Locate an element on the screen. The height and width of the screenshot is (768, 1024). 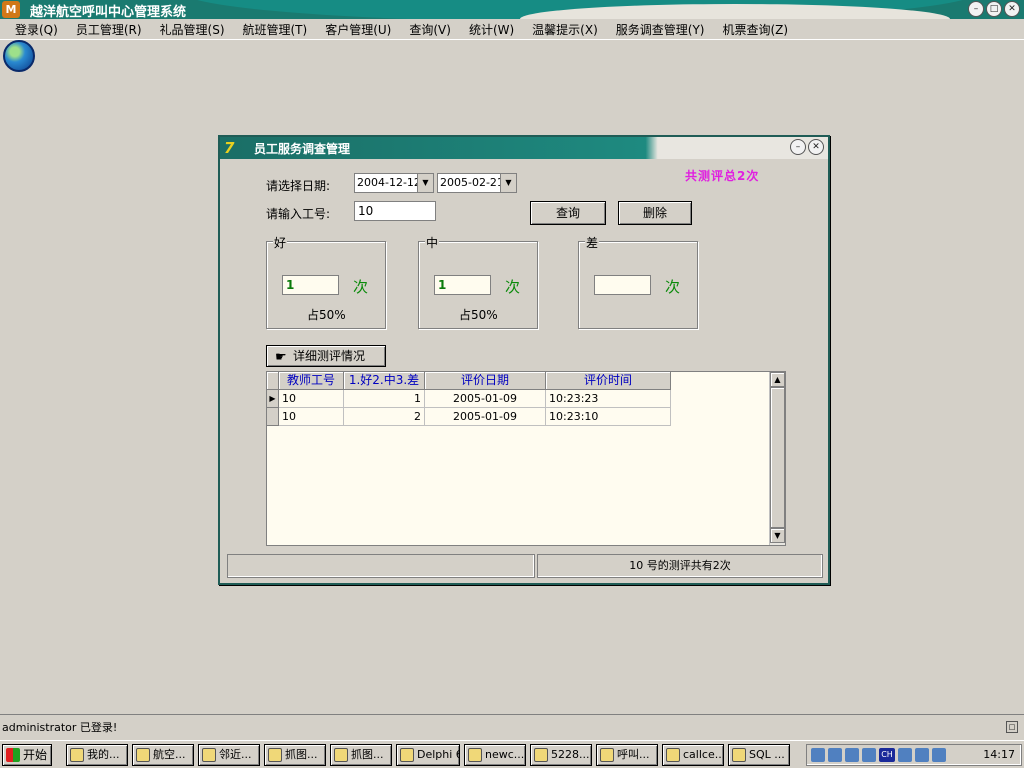
survey-window-title-bar: 7 员工服务调查管理 – ✕ is located at coordinates (524, 148).